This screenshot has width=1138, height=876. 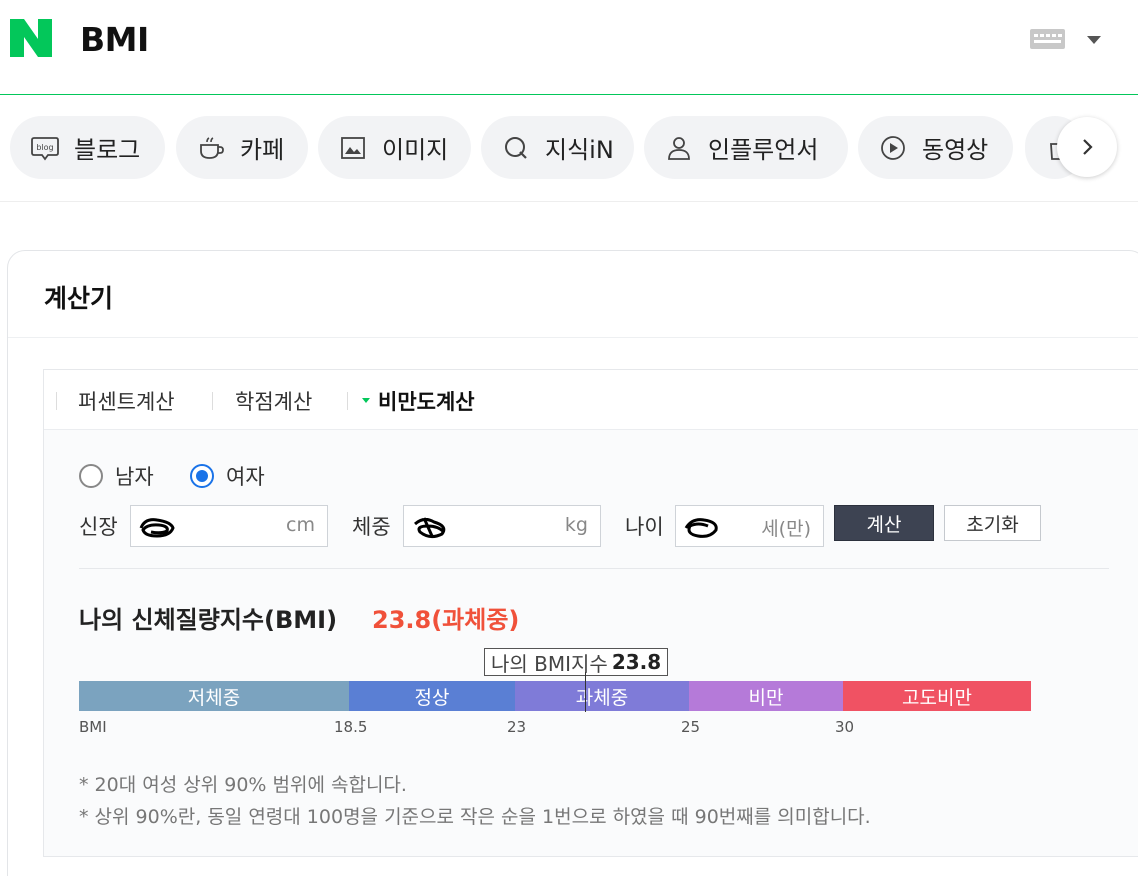 I want to click on bmi-tick-label: BMI, so click(x=93, y=727).